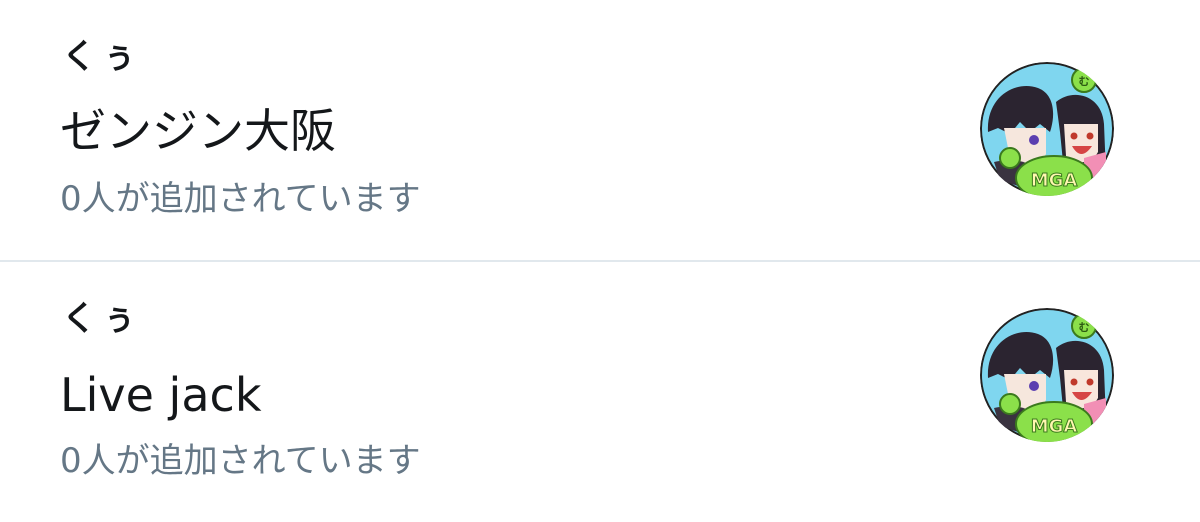  I want to click on list-title: Live jack, so click(160, 395).